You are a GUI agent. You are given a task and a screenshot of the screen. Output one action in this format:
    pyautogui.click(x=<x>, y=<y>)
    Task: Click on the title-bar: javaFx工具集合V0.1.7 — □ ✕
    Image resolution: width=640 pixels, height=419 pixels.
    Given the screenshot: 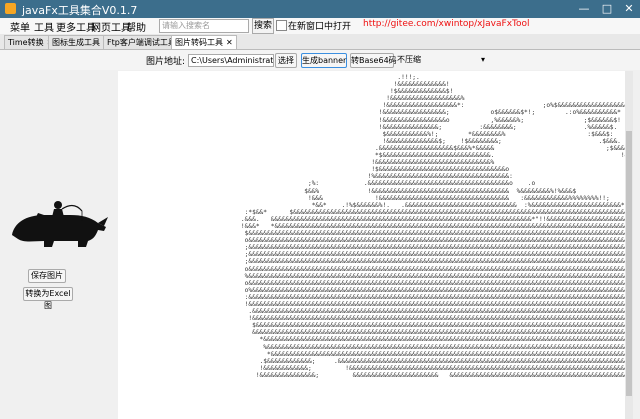 What is the action you would take?
    pyautogui.click(x=320, y=9)
    